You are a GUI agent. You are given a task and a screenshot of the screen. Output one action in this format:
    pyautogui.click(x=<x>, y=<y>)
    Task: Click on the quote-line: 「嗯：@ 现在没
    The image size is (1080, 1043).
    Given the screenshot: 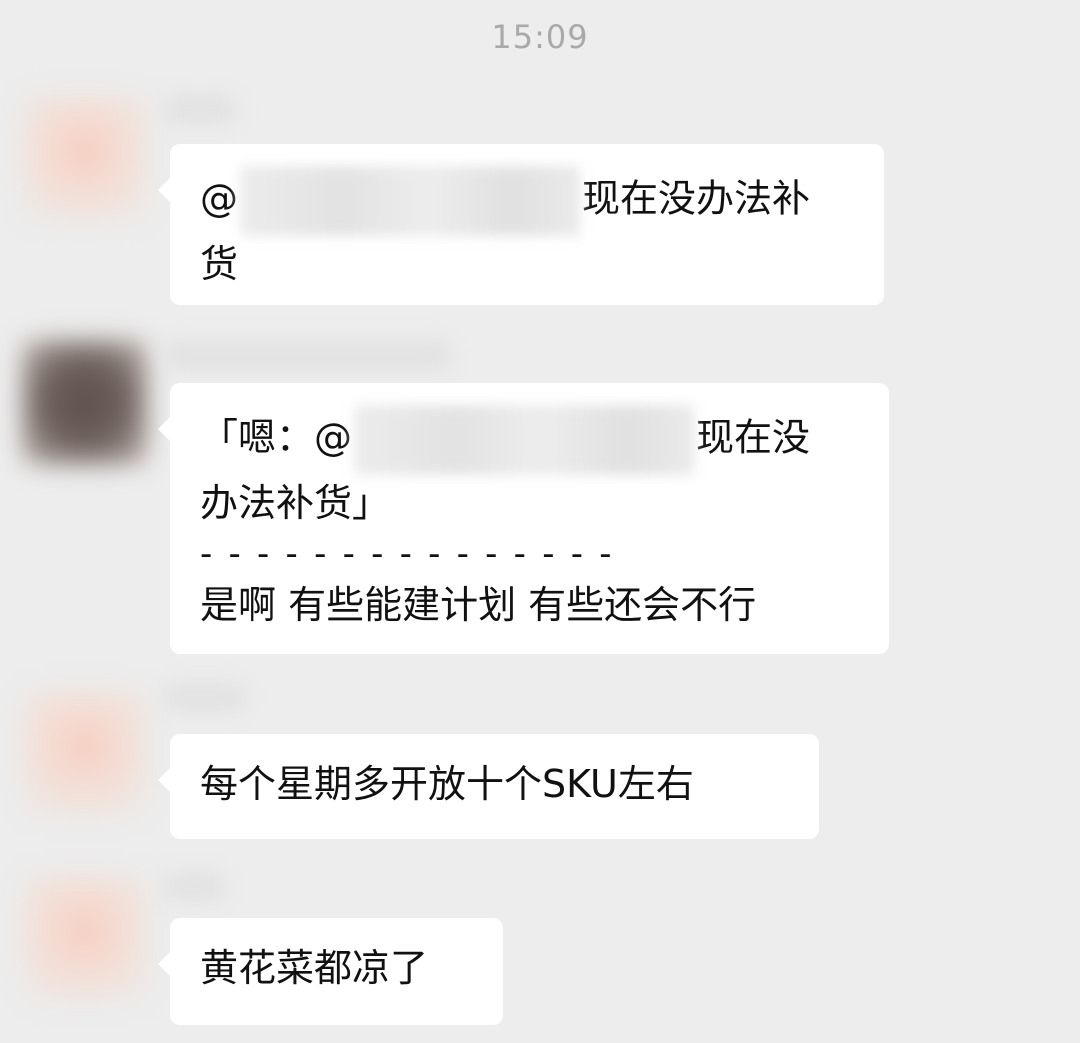 What is the action you would take?
    pyautogui.click(x=529, y=440)
    